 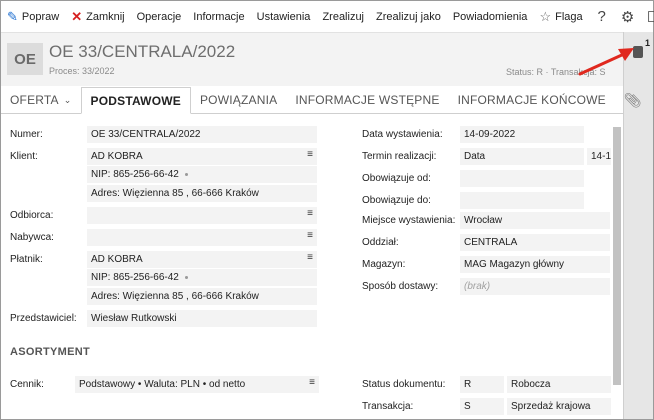 What do you see at coordinates (602, 16) in the screenshot?
I see `help-button: ?` at bounding box center [602, 16].